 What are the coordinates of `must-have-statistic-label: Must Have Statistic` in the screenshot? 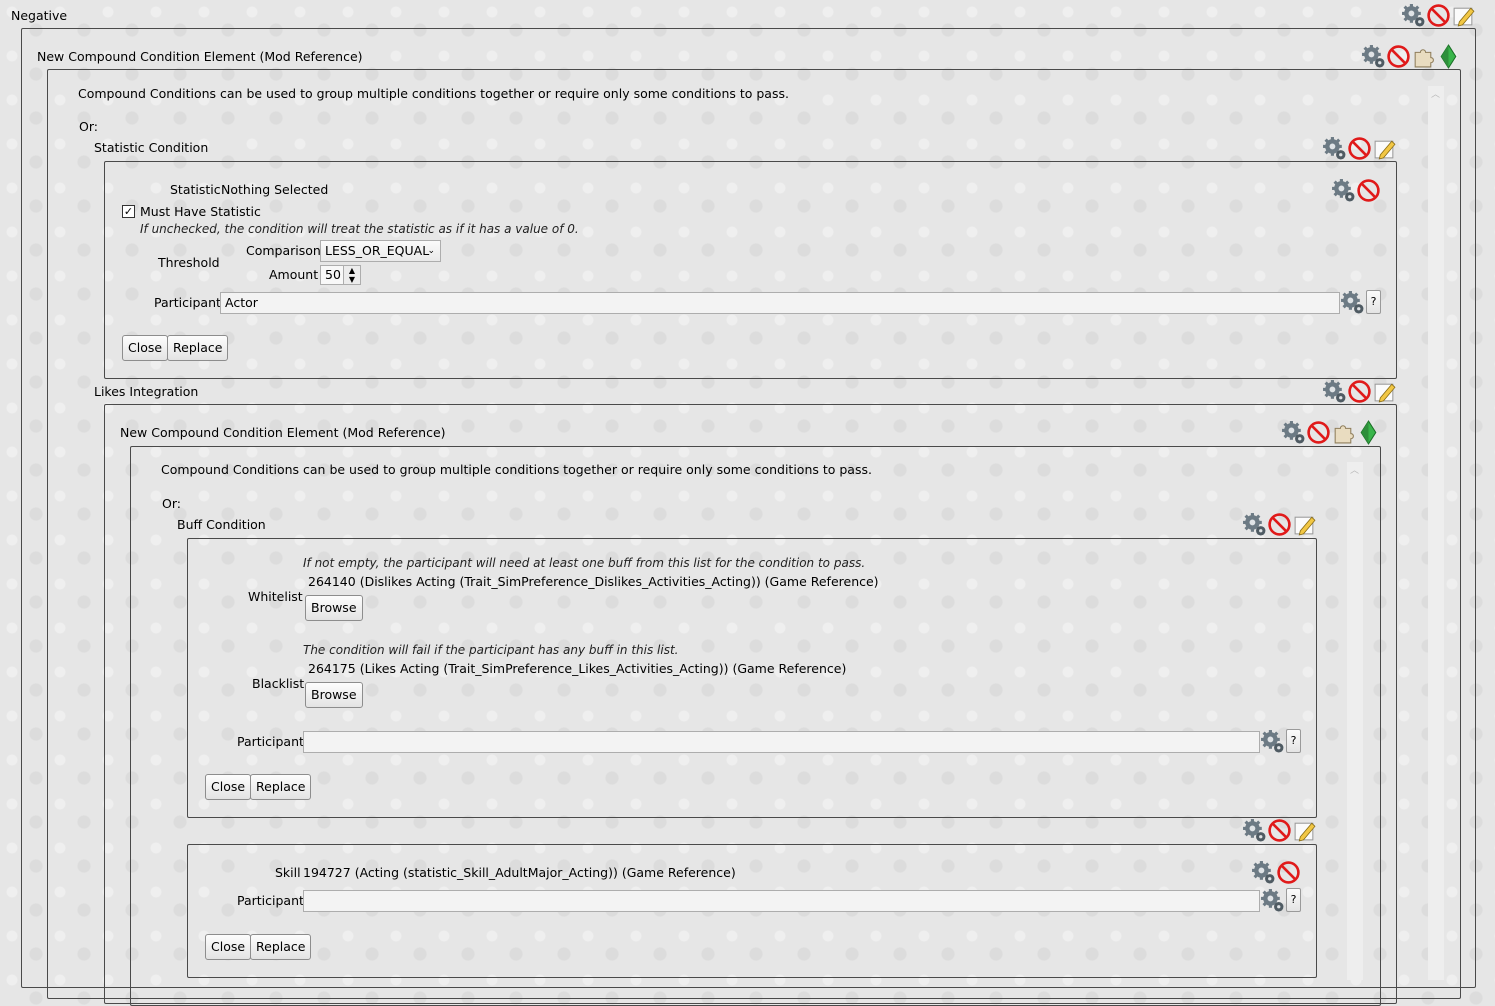 It's located at (200, 211).